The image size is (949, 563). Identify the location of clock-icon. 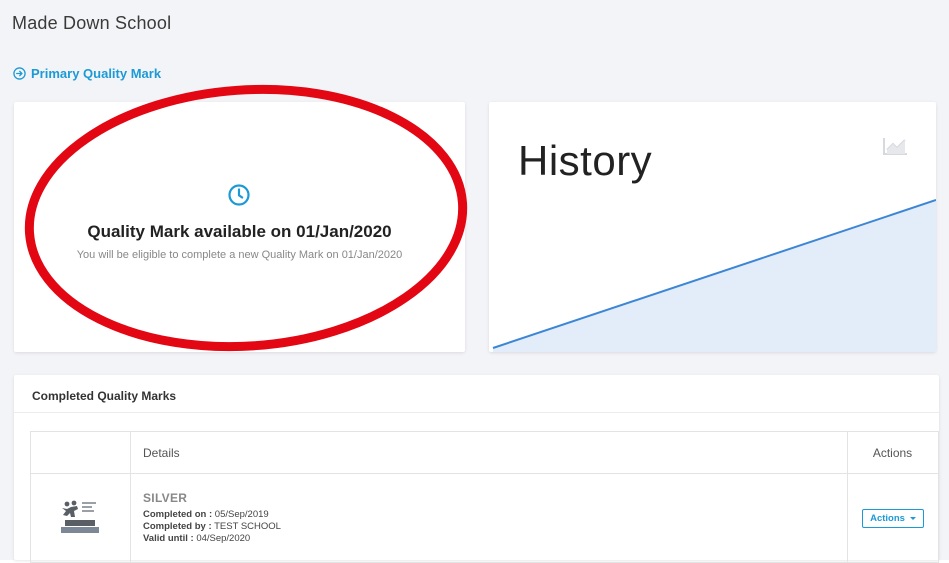
(239, 195).